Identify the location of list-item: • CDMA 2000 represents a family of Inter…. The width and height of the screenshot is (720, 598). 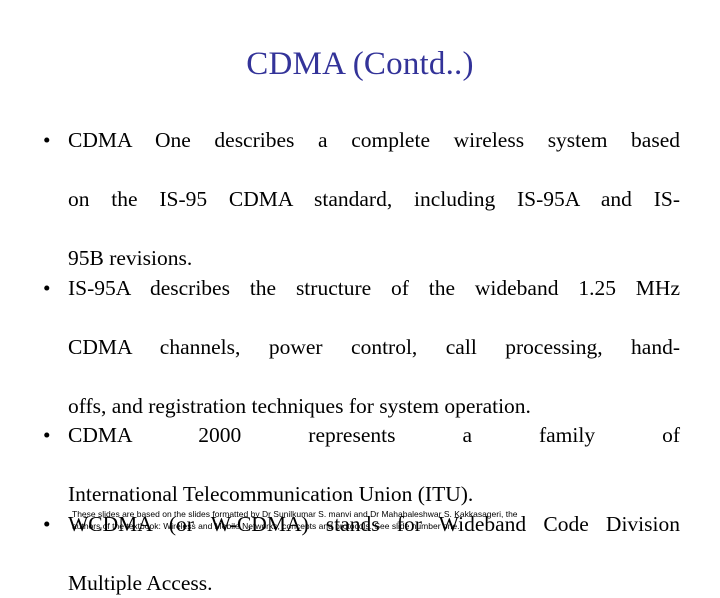
(358, 465).